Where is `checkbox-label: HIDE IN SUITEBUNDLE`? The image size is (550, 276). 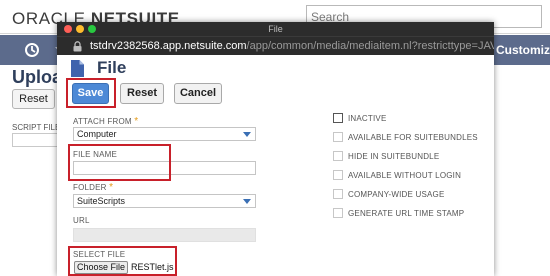
checkbox-label: HIDE IN SUITEBUNDLE is located at coordinates (394, 156).